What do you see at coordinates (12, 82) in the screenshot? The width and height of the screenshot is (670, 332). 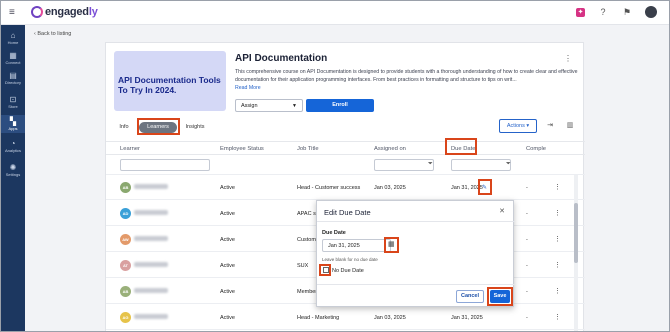 I see `sidebar-item-label: Directory` at bounding box center [12, 82].